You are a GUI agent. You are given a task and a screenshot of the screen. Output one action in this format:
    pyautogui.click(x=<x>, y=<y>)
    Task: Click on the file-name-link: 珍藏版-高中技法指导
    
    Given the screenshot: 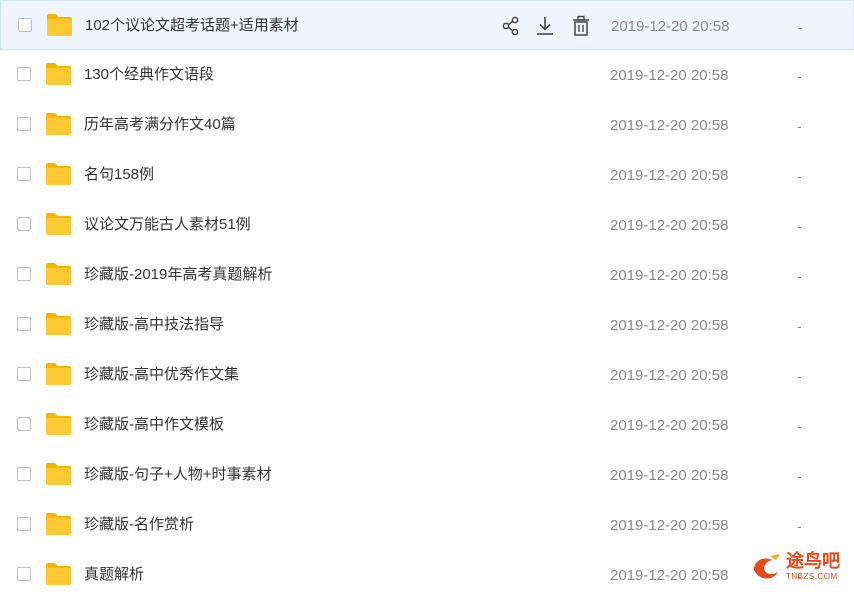 What is the action you would take?
    pyautogui.click(x=154, y=325)
    